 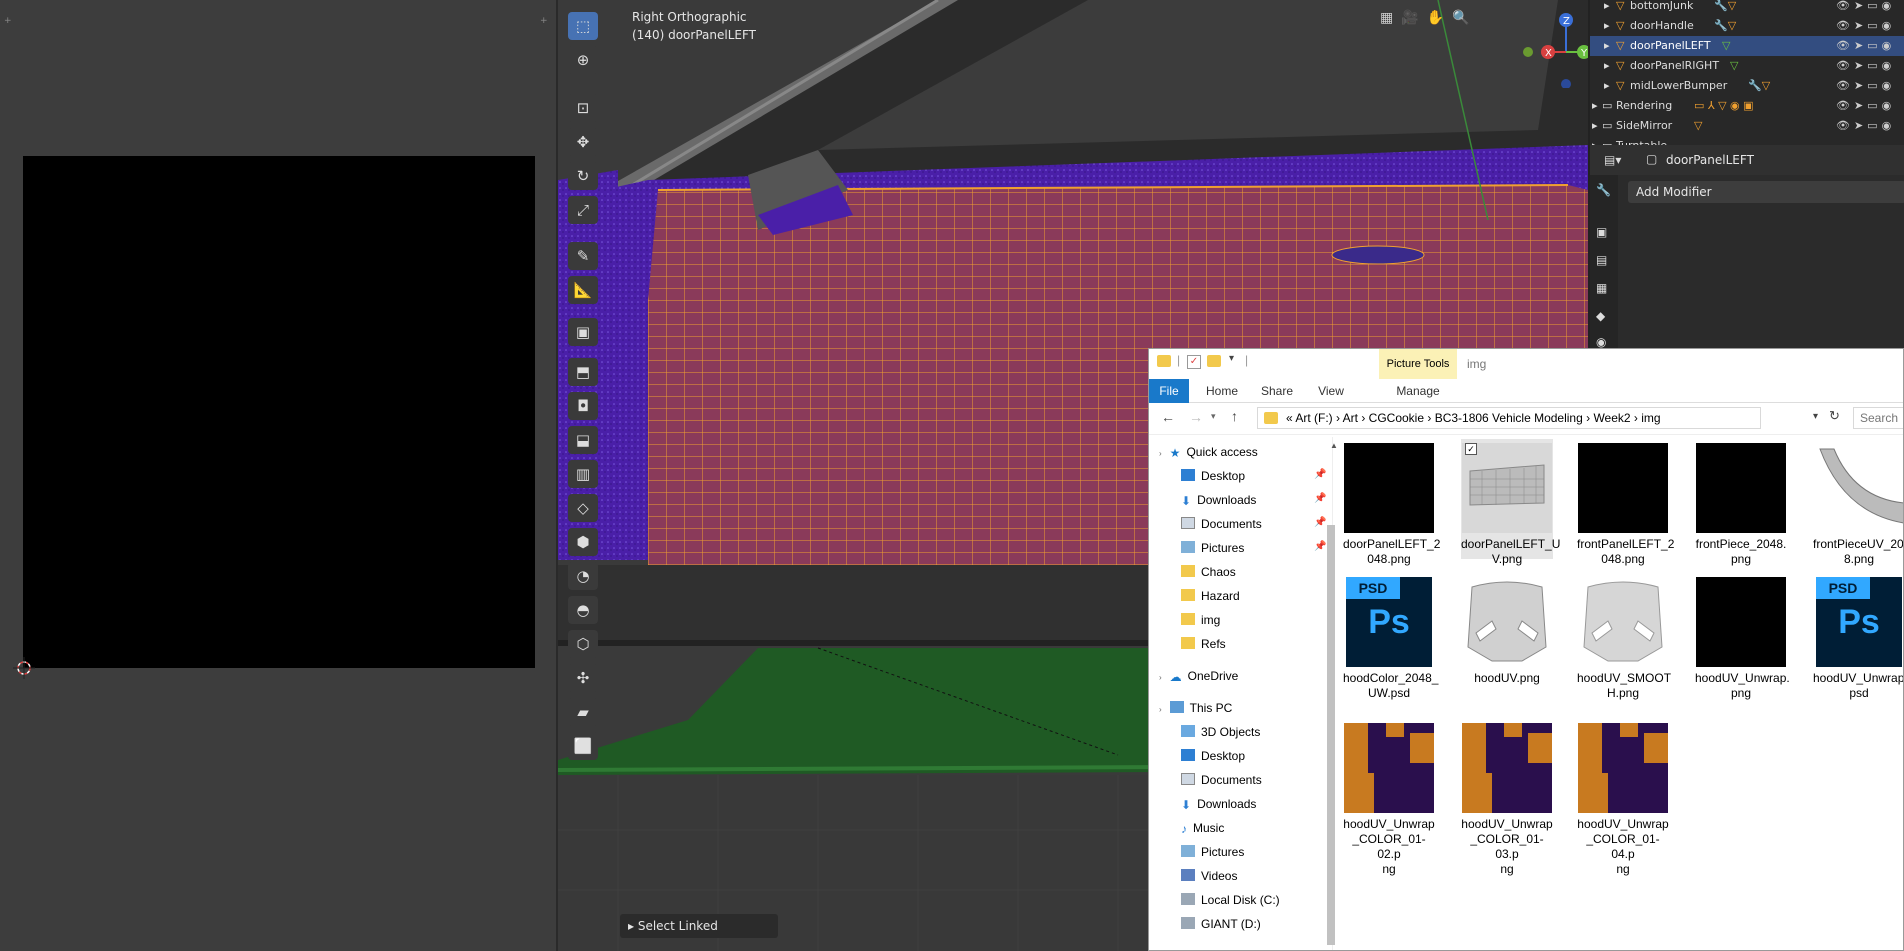 What do you see at coordinates (1878, 418) in the screenshot?
I see `search-input: Search` at bounding box center [1878, 418].